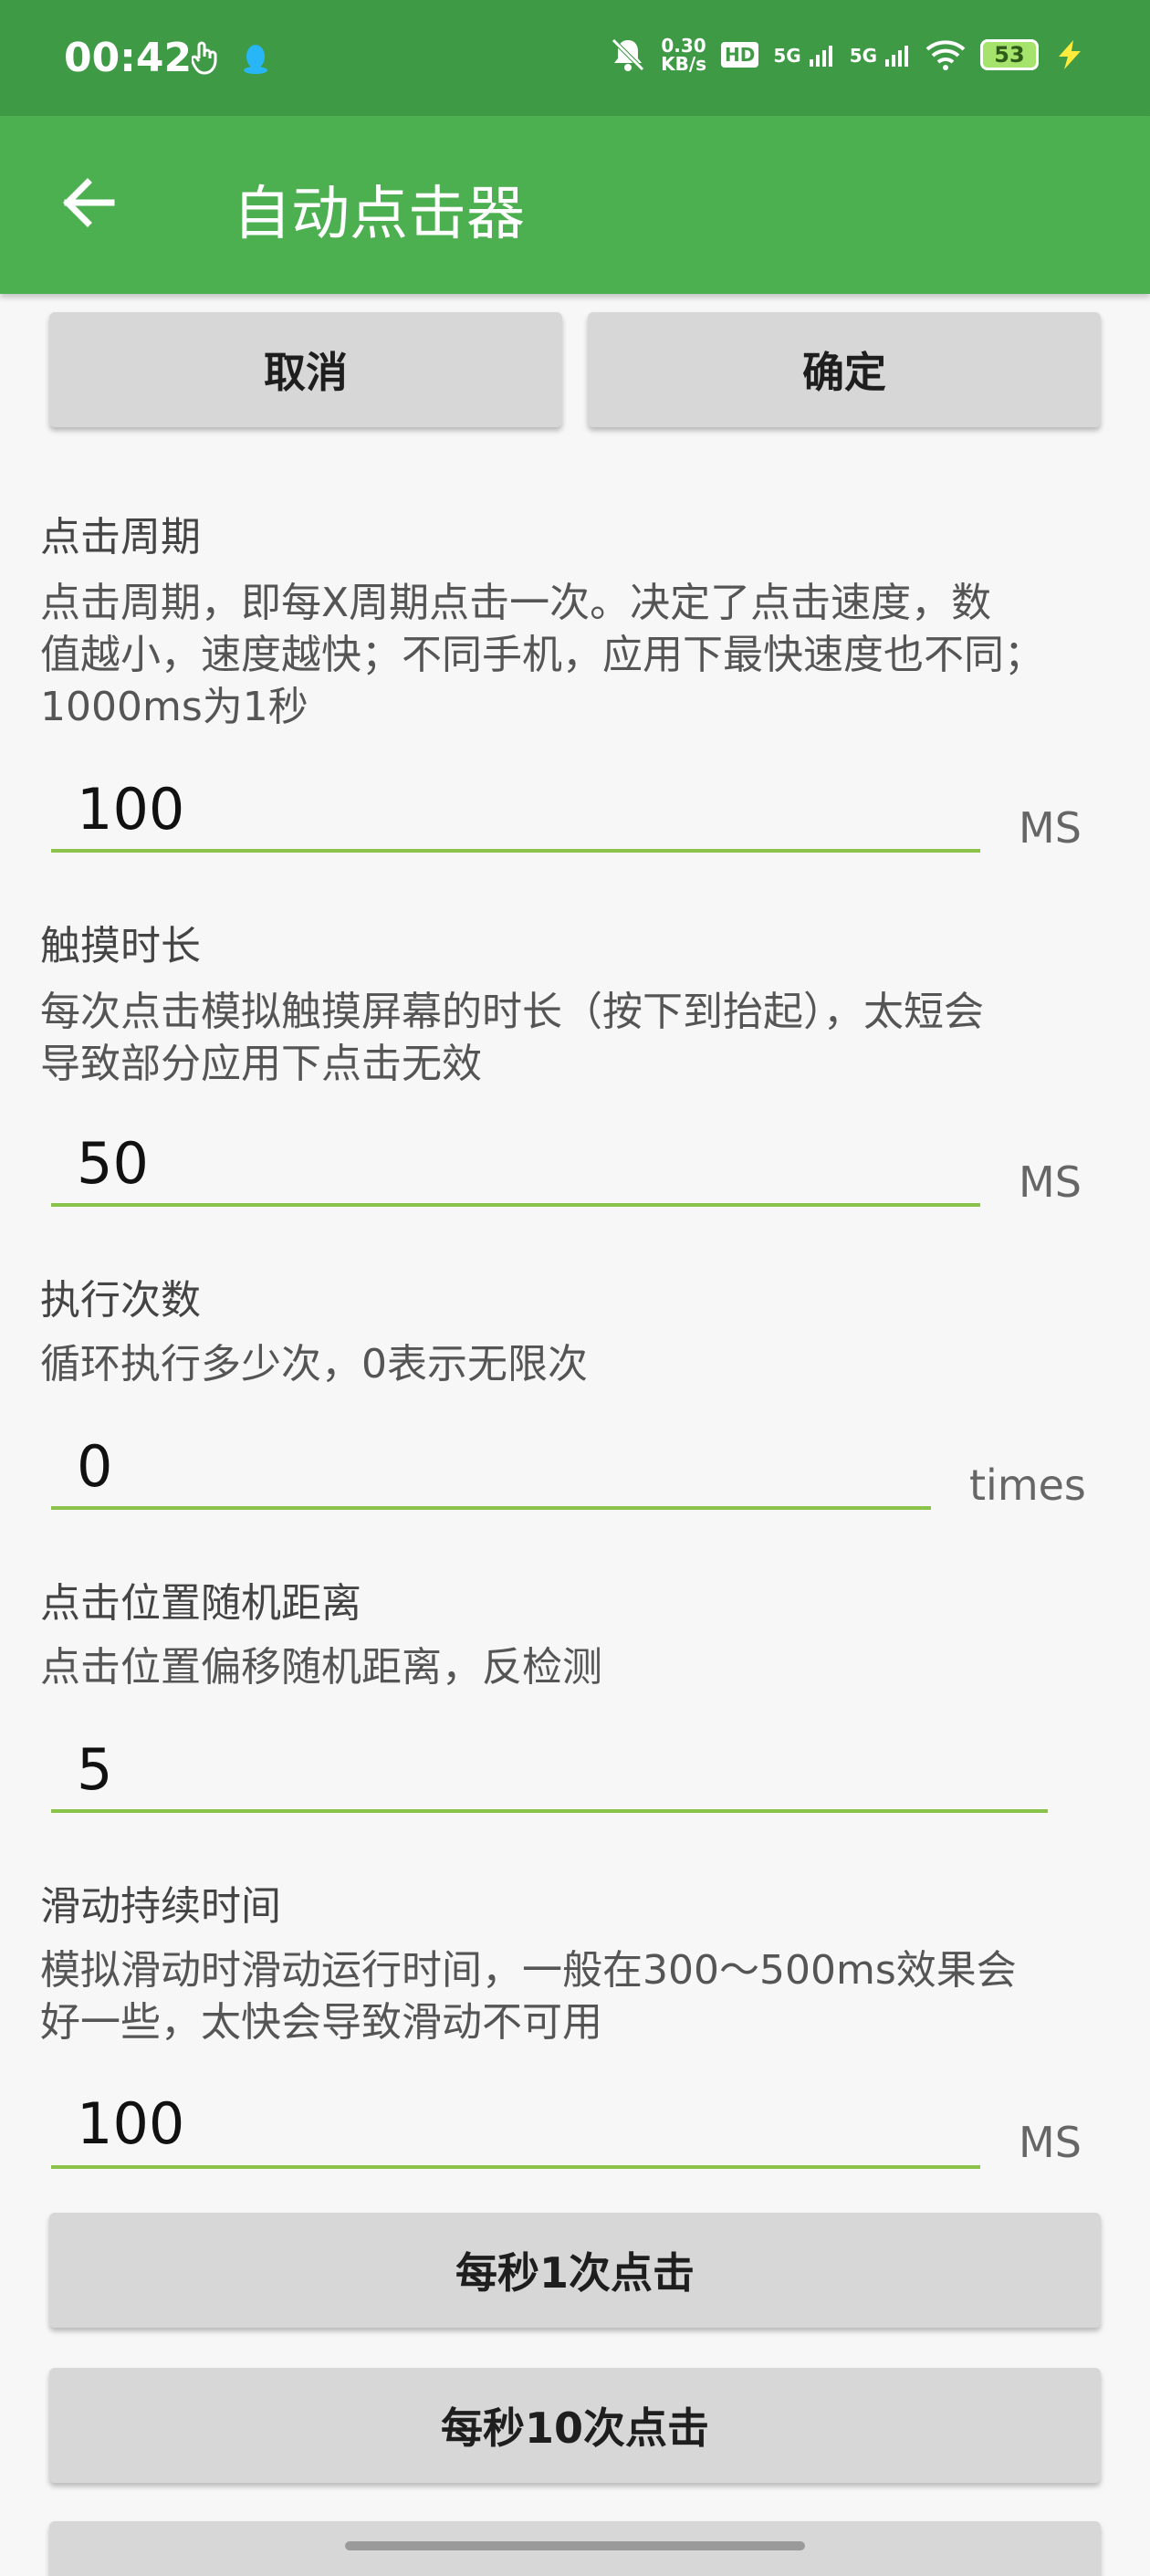 The height and width of the screenshot is (2576, 1150). What do you see at coordinates (128, 58) in the screenshot?
I see `status-time: 00:42` at bounding box center [128, 58].